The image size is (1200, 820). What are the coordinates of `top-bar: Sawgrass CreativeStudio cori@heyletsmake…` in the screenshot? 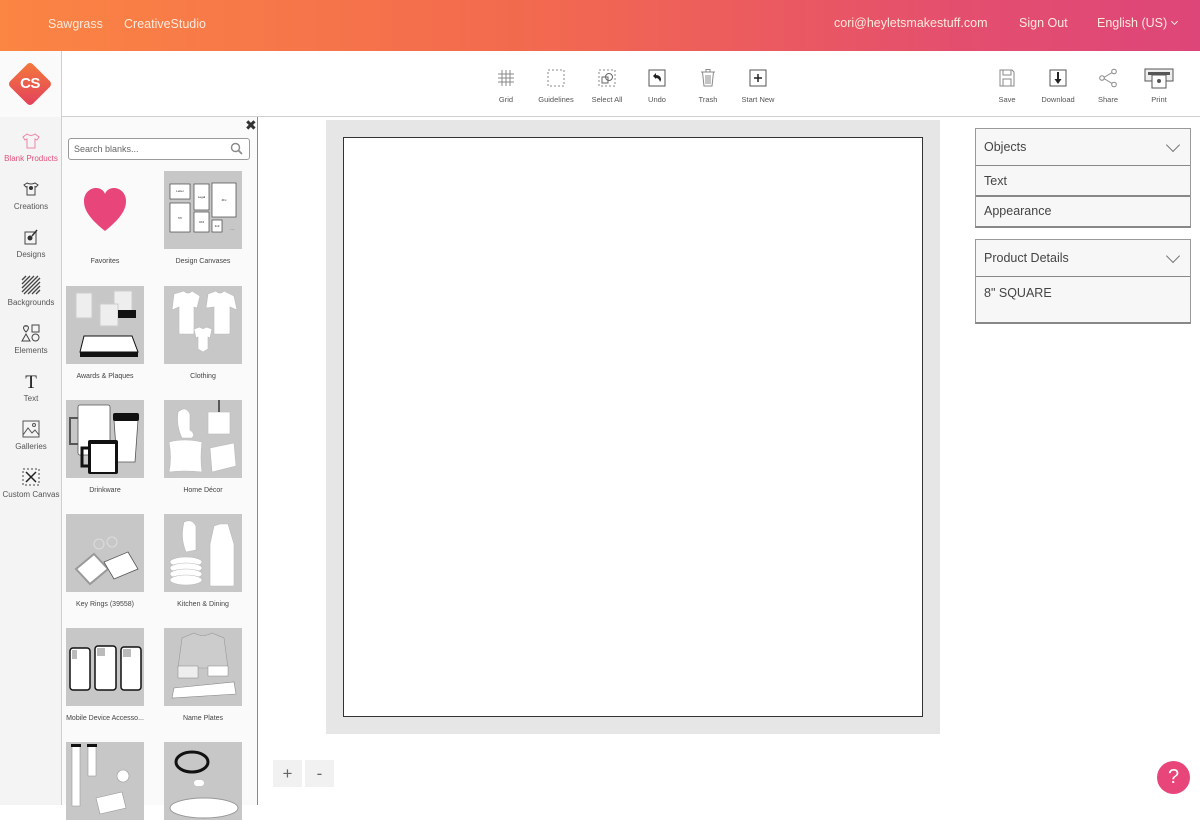 It's located at (600, 25).